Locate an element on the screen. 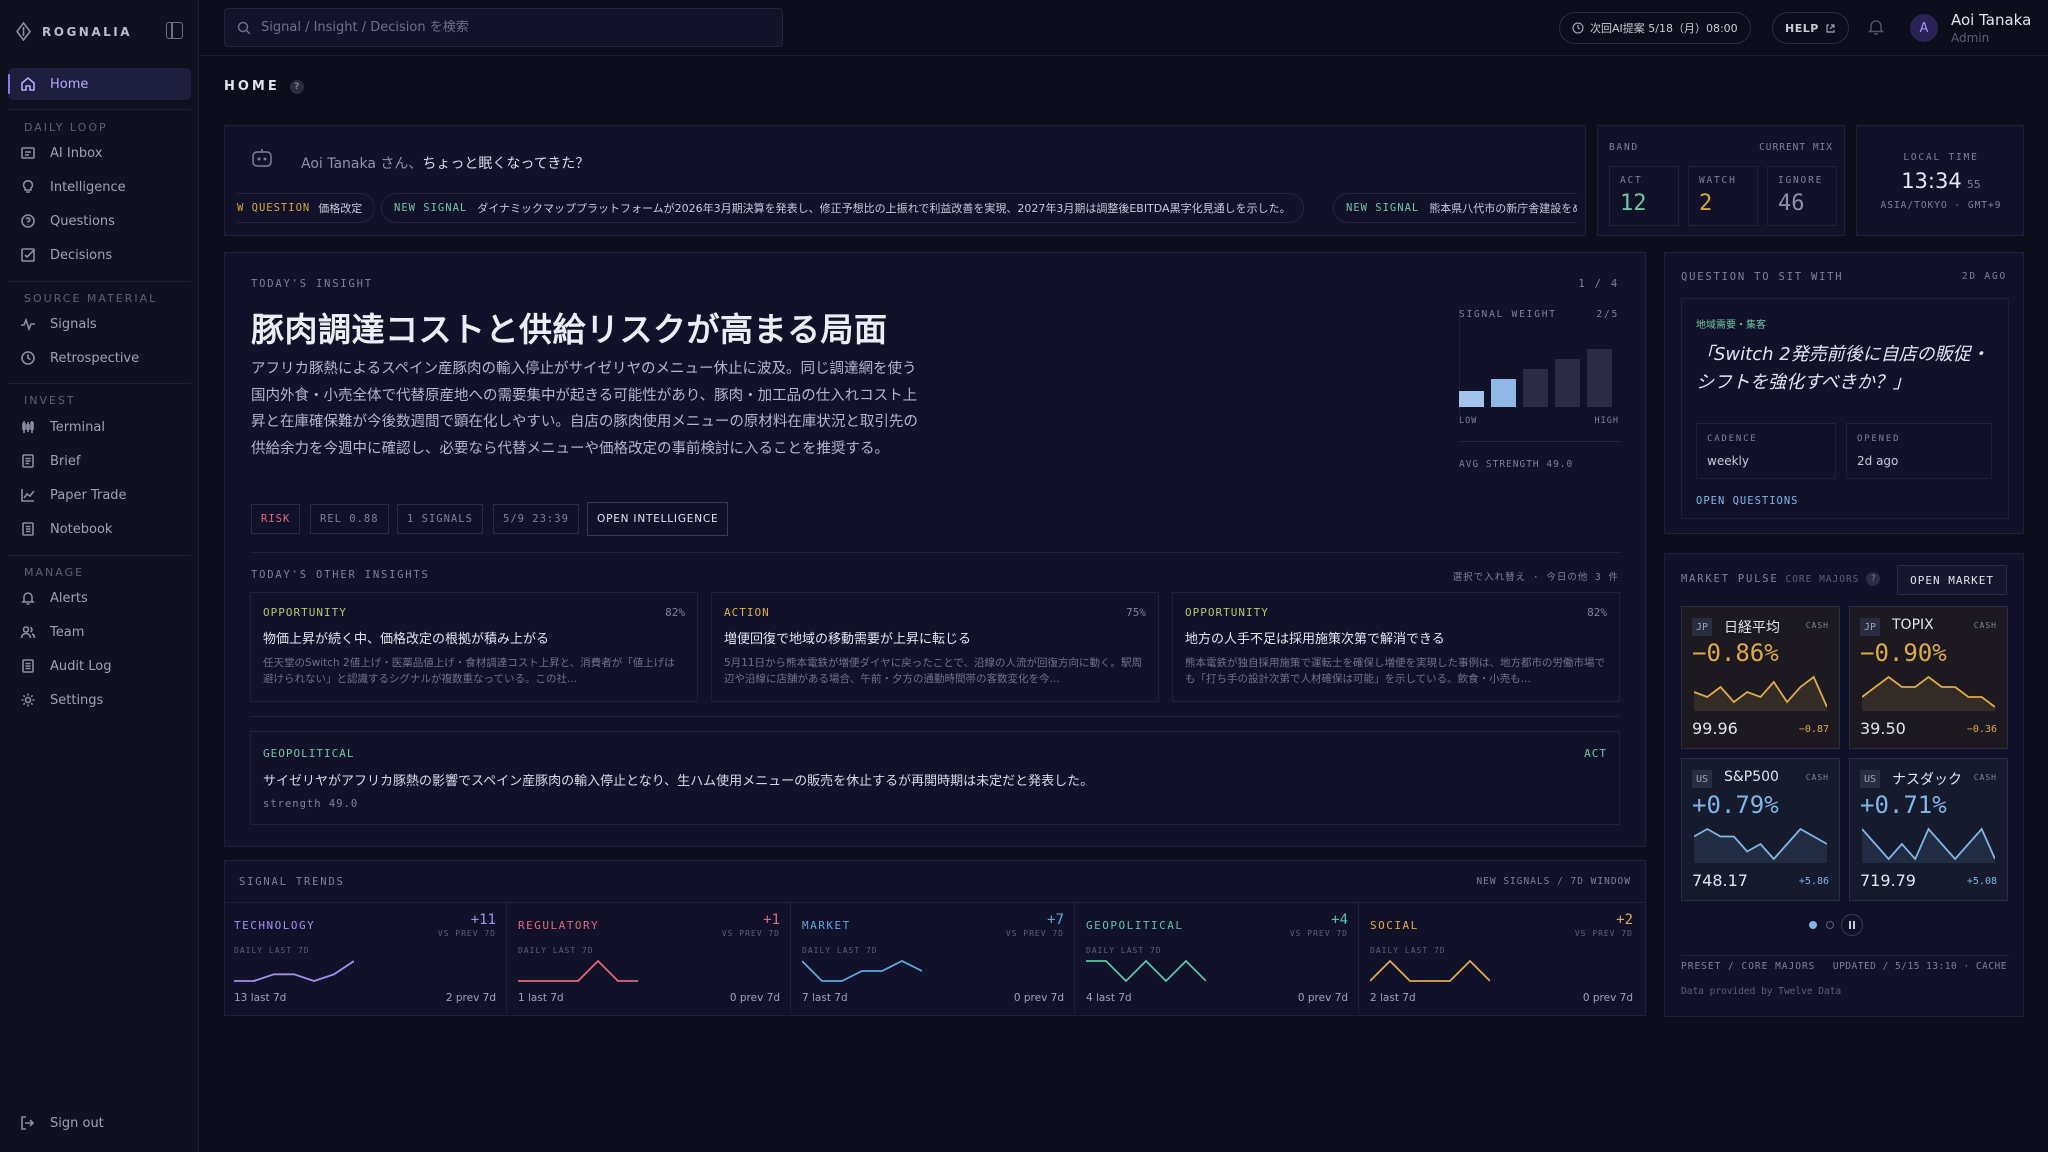  open-questions-link: OPEN QUESTIONS is located at coordinates (1747, 501).